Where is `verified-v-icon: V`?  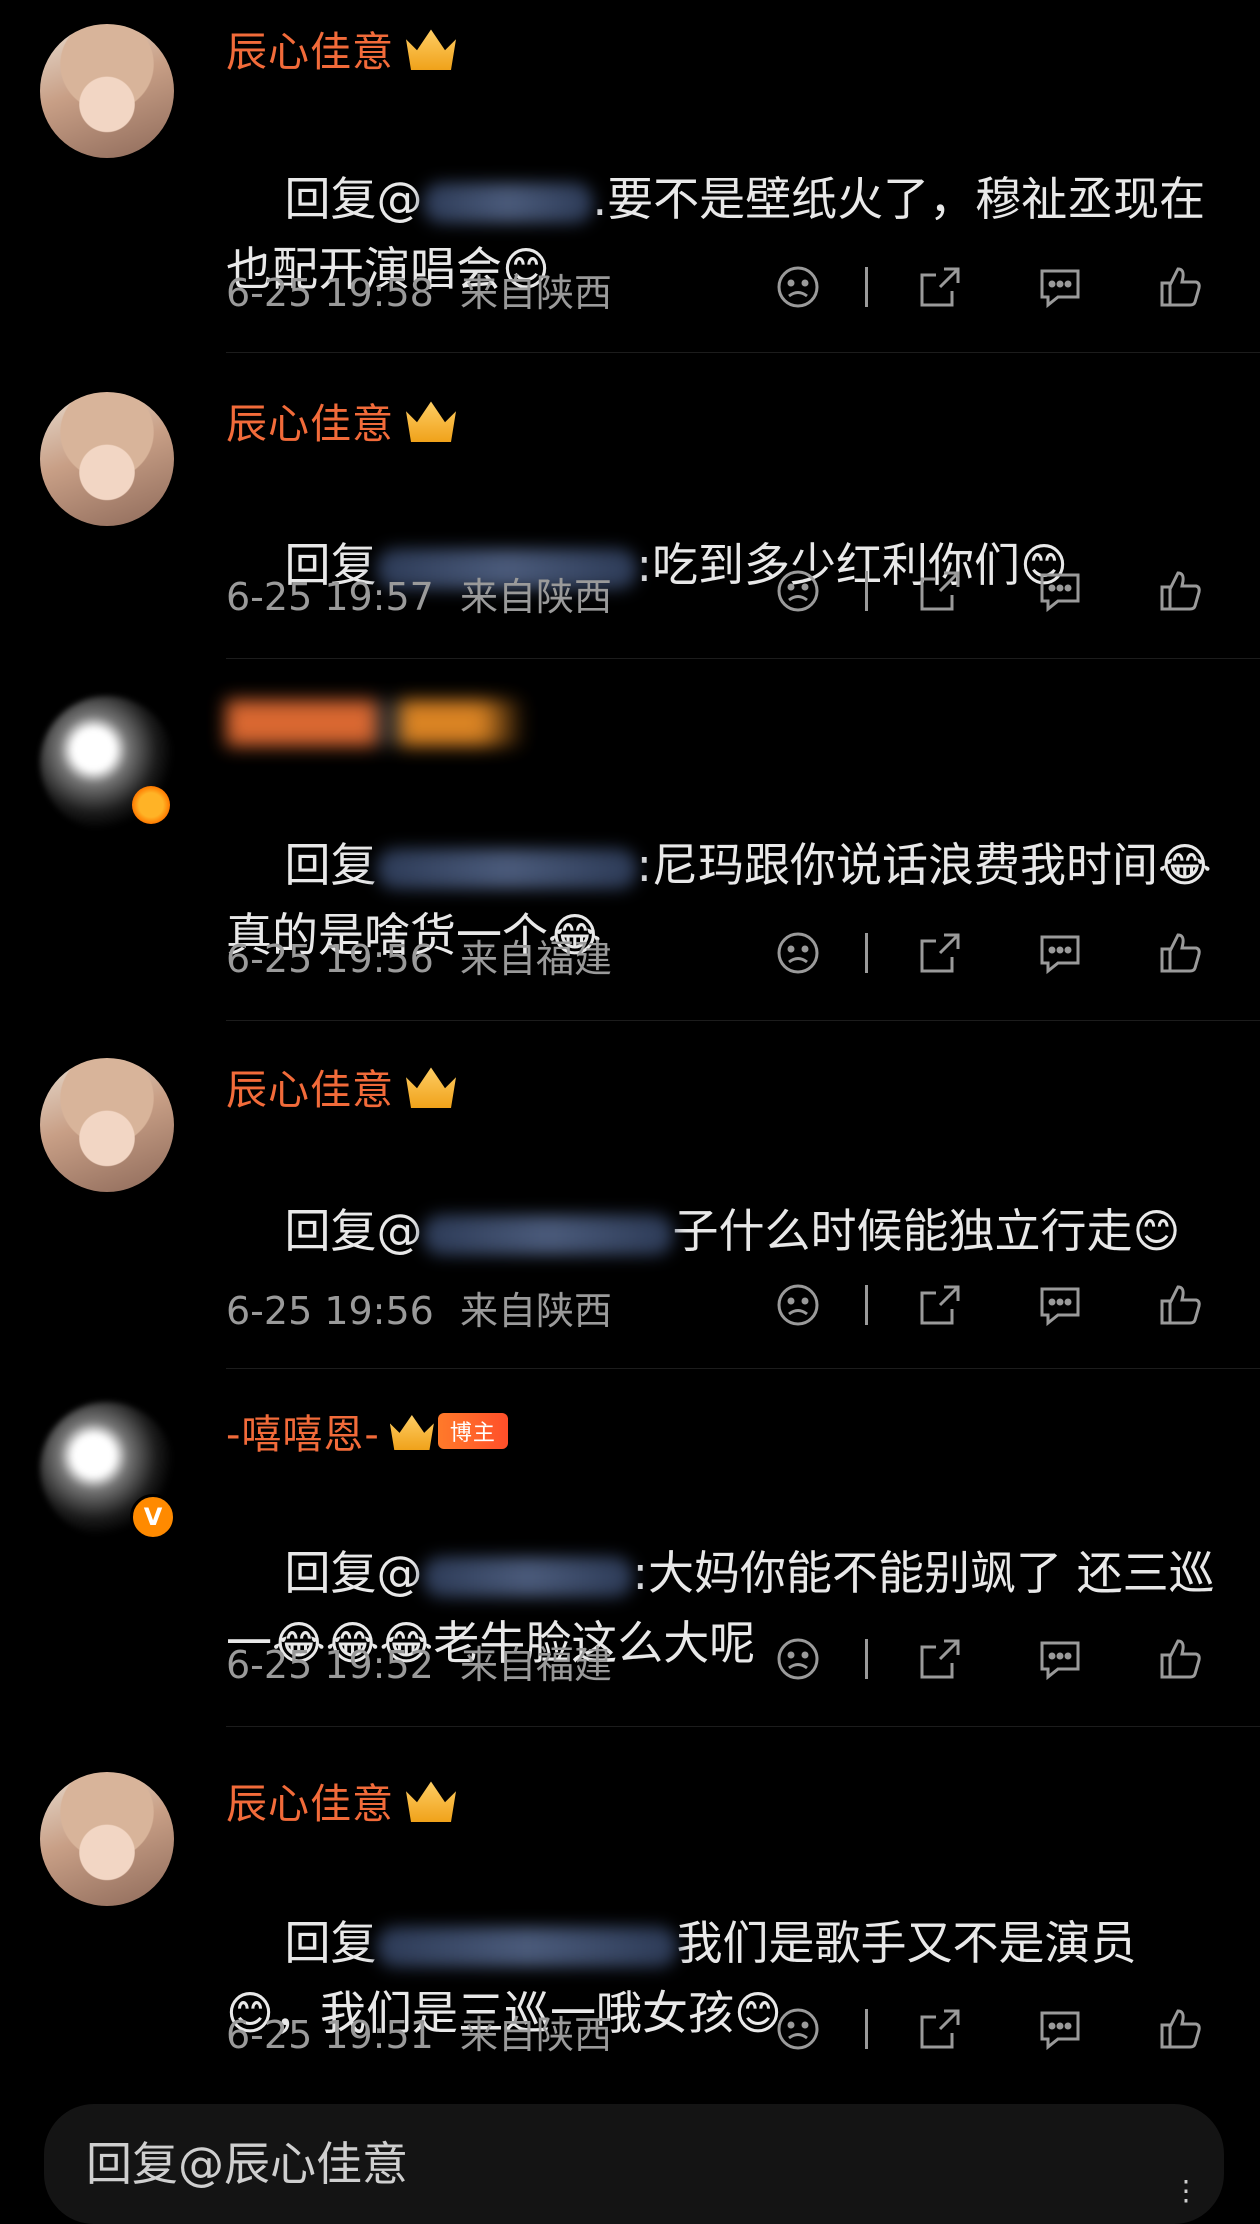
verified-v-icon: V is located at coordinates (153, 1517).